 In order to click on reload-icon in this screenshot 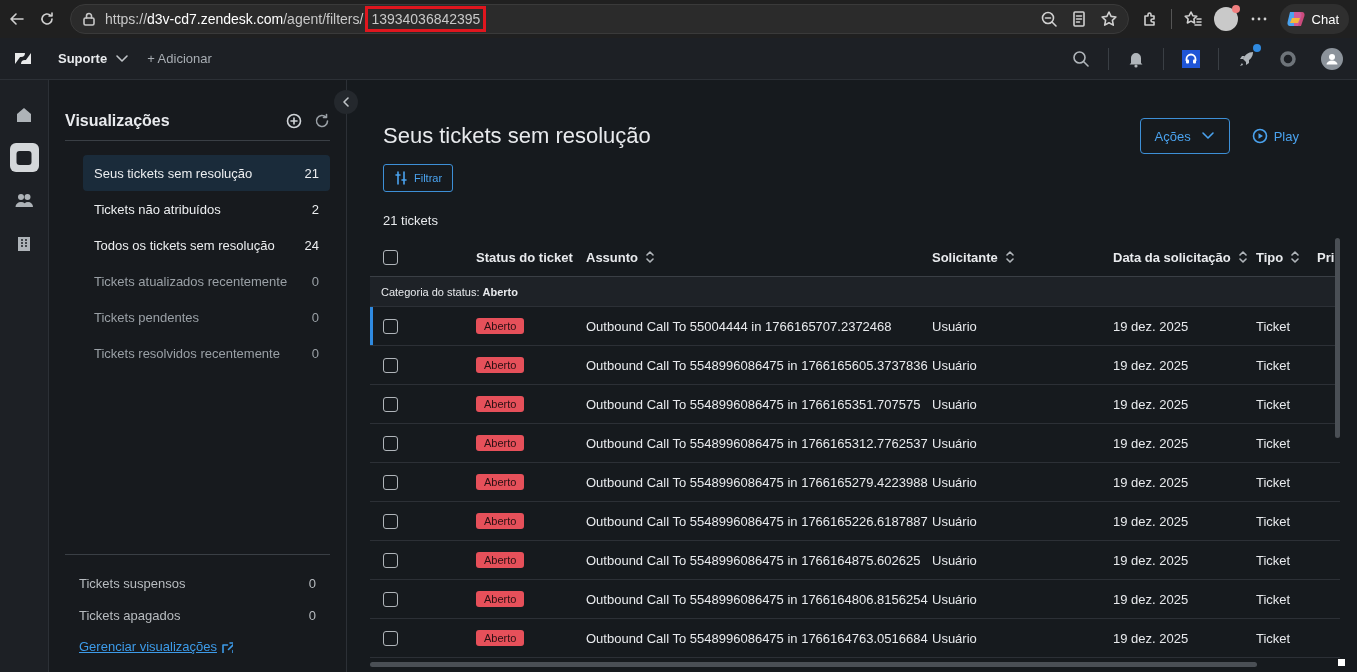, I will do `click(47, 19)`.